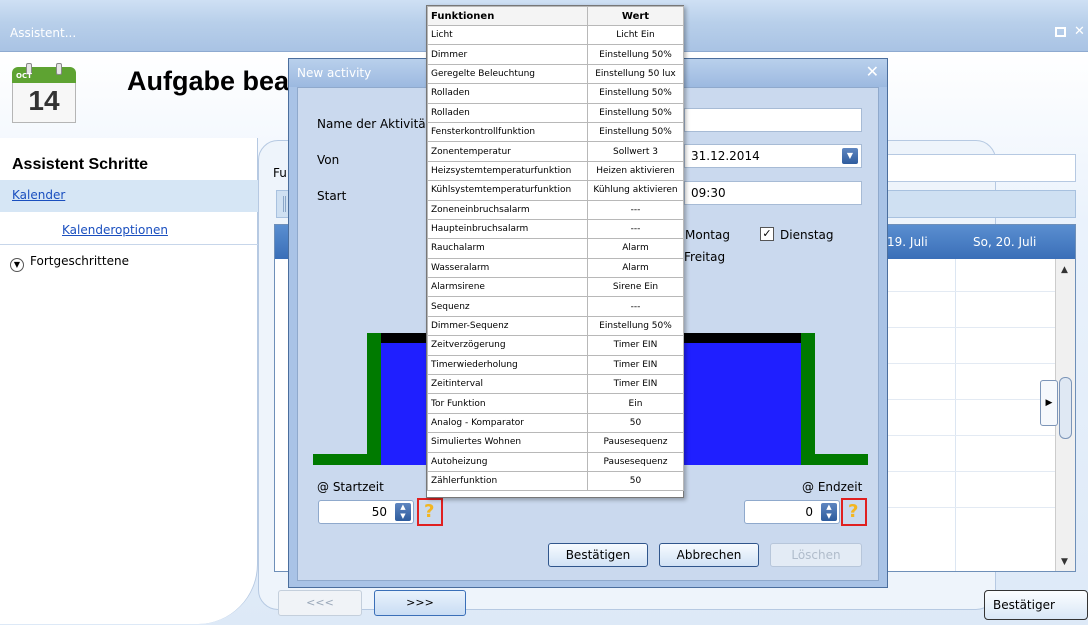 The width and height of the screenshot is (1088, 625). Describe the element at coordinates (38, 195) in the screenshot. I see `wizard-step-kalender-link: Kalender` at that location.